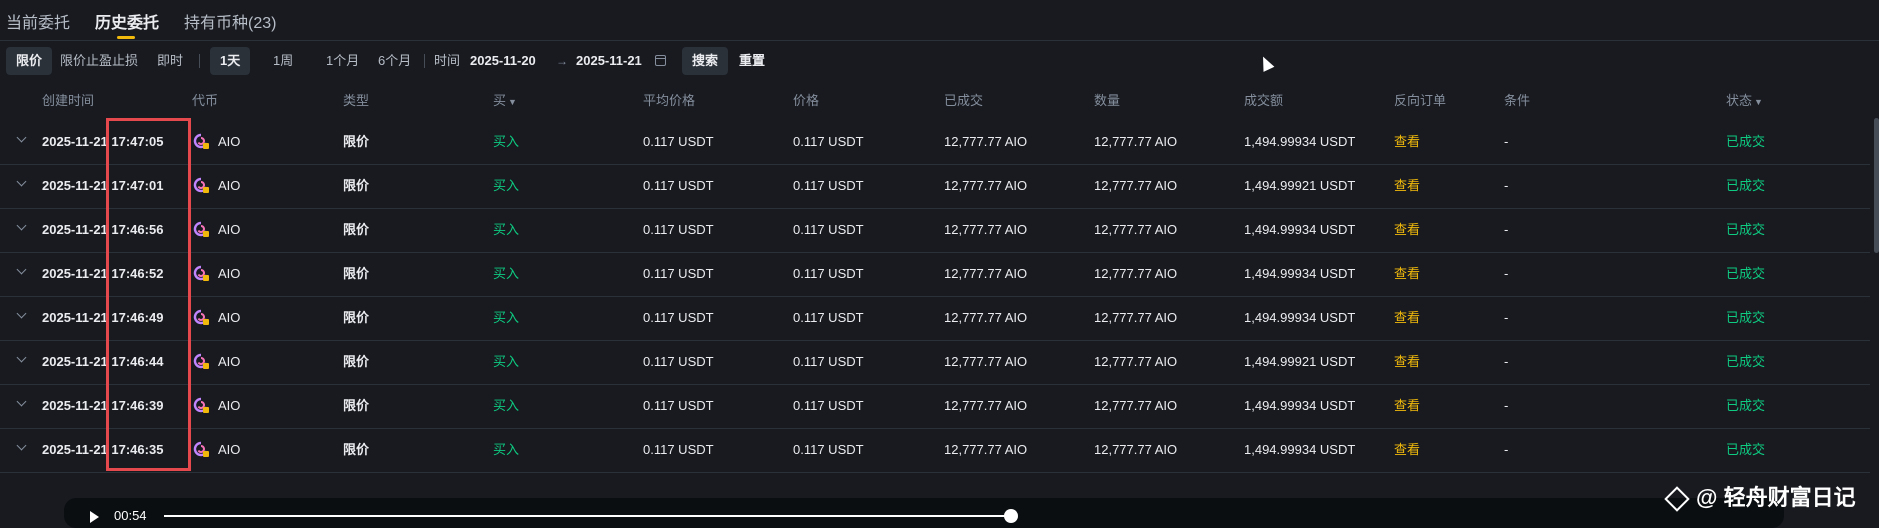 Image resolution: width=1879 pixels, height=528 pixels. What do you see at coordinates (103, 185) in the screenshot?
I see `cell-time: 2025-11-21 17:47:01` at bounding box center [103, 185].